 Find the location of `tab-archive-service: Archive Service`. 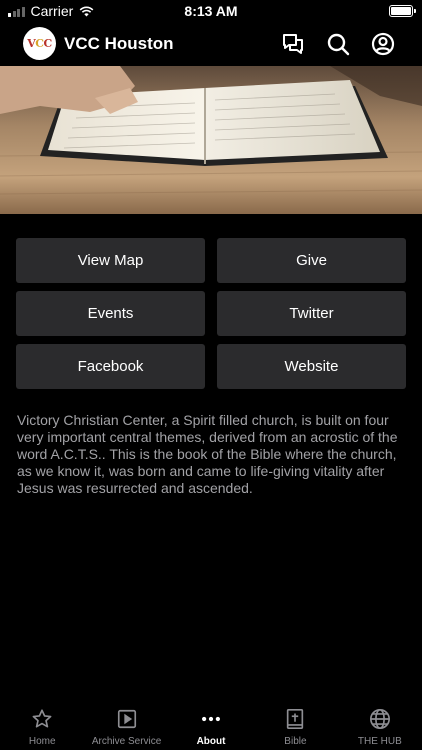

tab-archive-service: Archive Service is located at coordinates (126, 725).